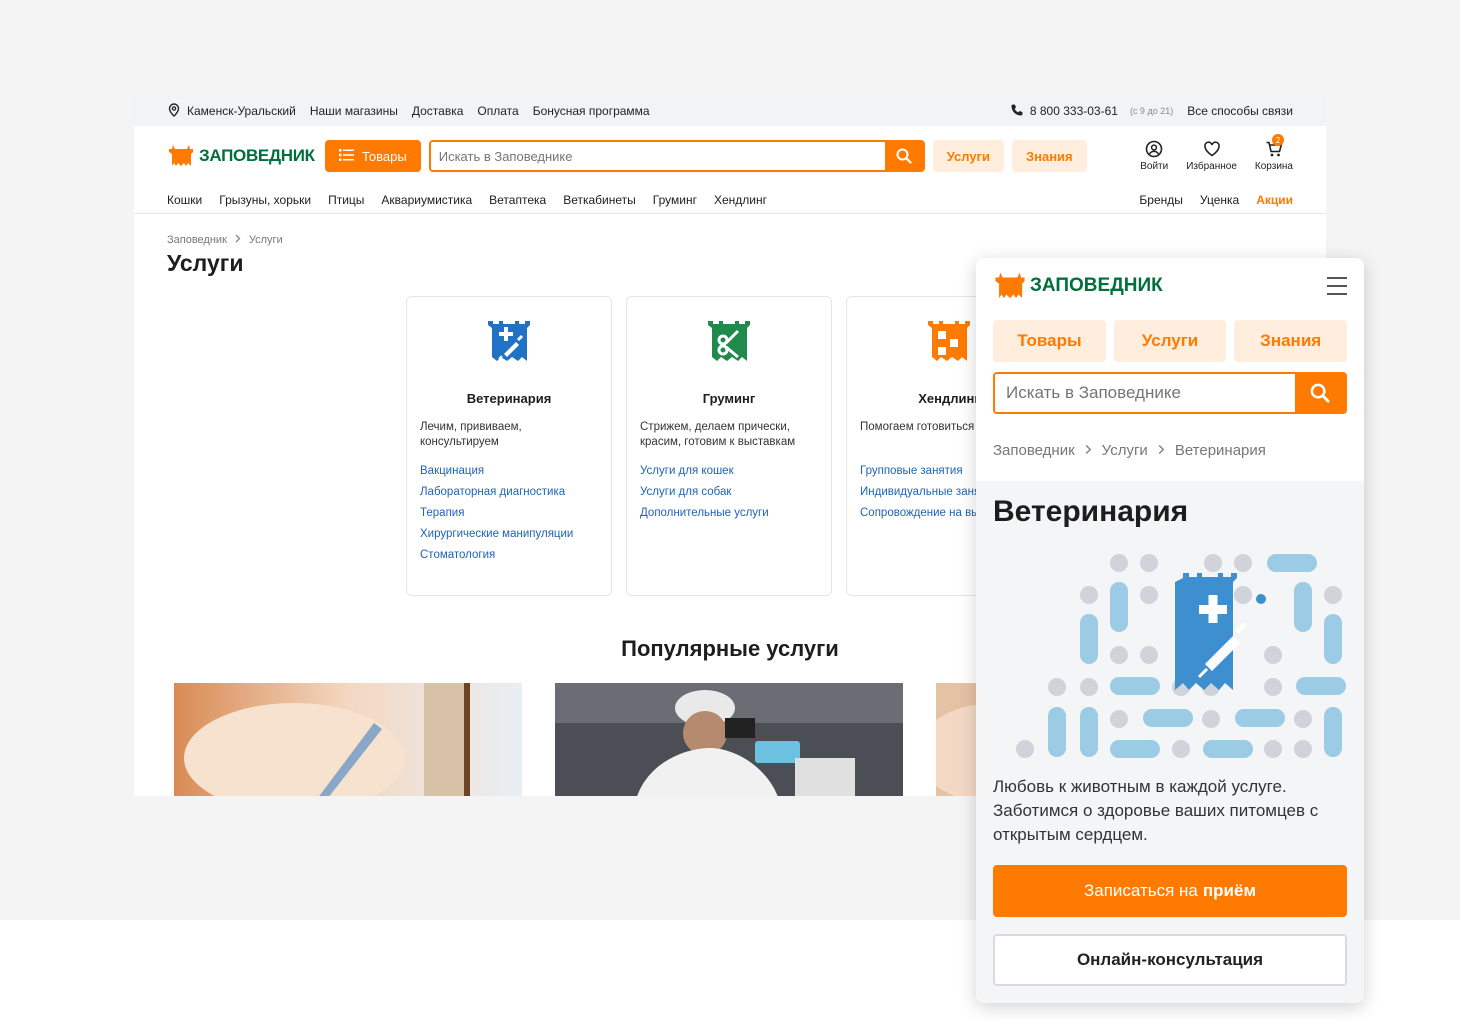 The image size is (1460, 1020). I want to click on login-label: Войти, so click(1154, 166).